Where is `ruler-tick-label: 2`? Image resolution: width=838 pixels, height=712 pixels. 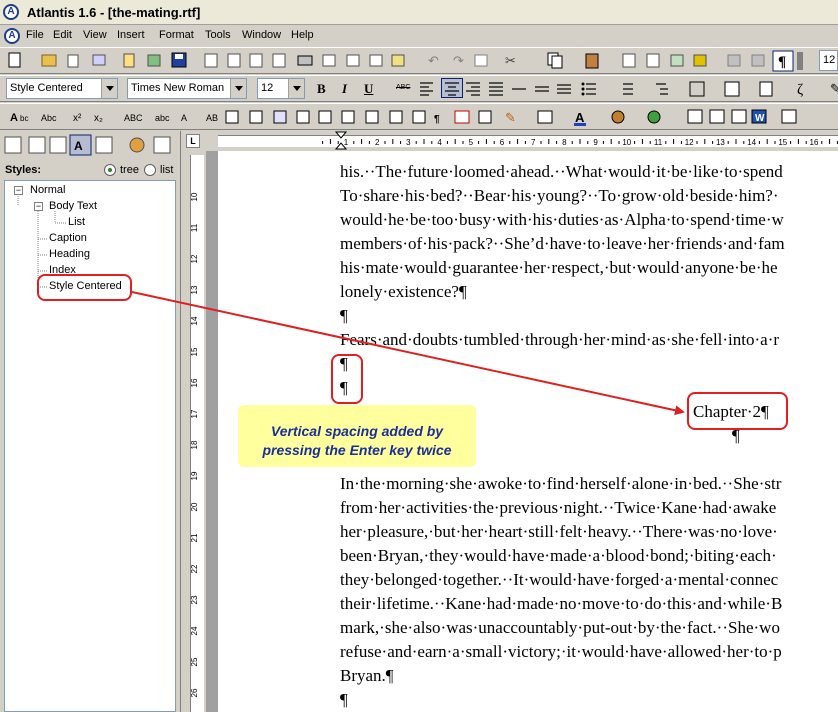
ruler-tick-label: 2 is located at coordinates (377, 142).